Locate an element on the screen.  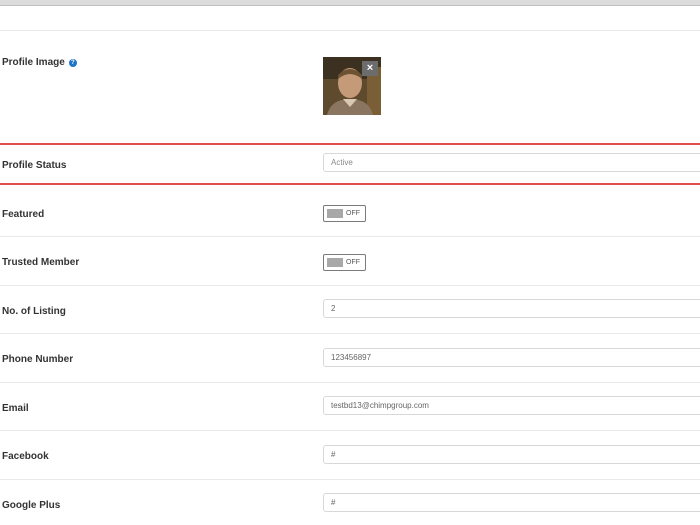
listing-label: No. of Listing is located at coordinates (34, 311).